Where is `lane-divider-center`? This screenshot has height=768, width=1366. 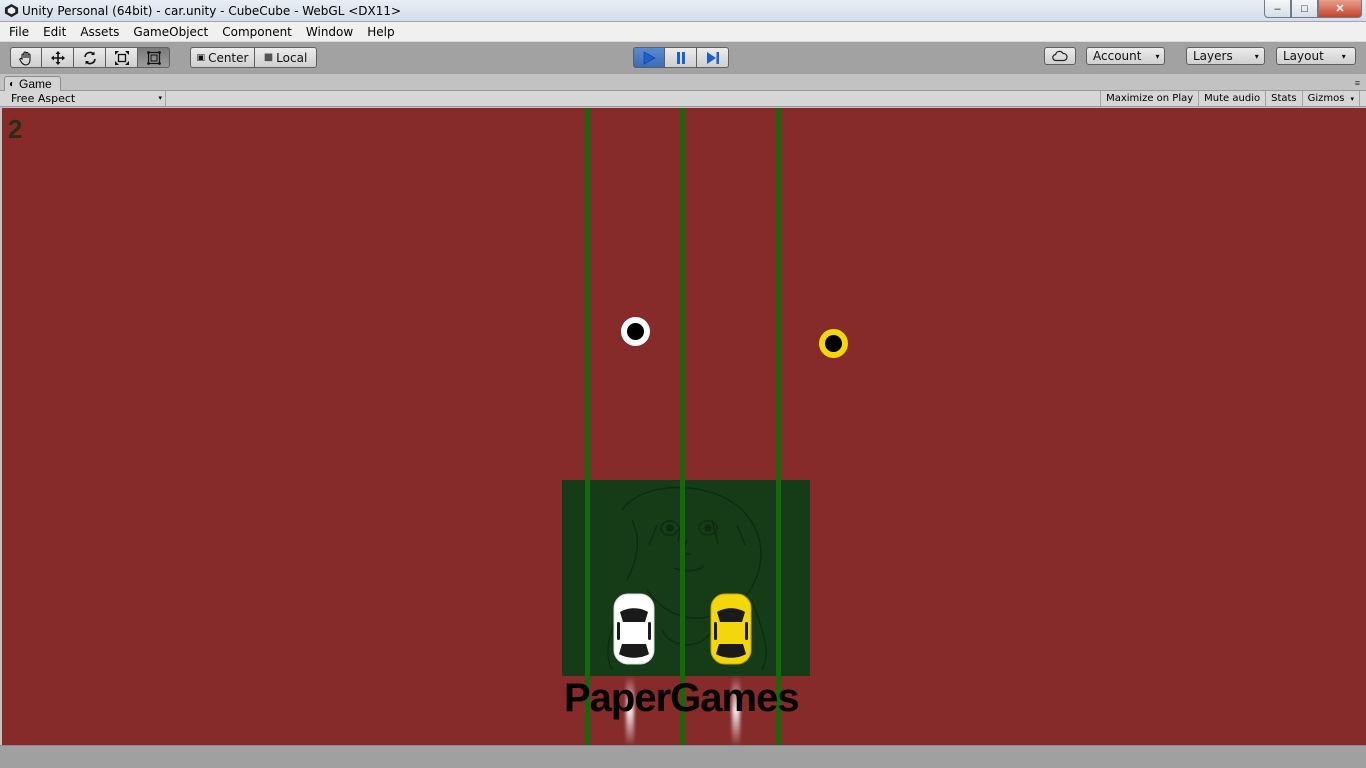 lane-divider-center is located at coordinates (682, 426).